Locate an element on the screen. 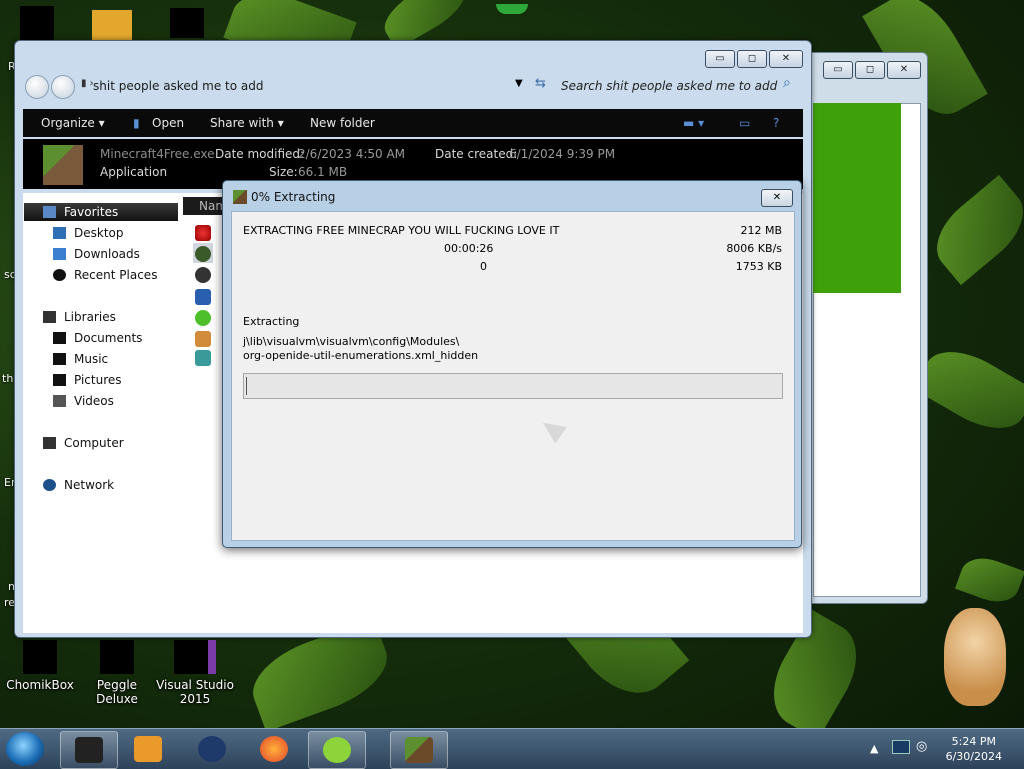  nav-favorites: Favorites is located at coordinates (80, 212).